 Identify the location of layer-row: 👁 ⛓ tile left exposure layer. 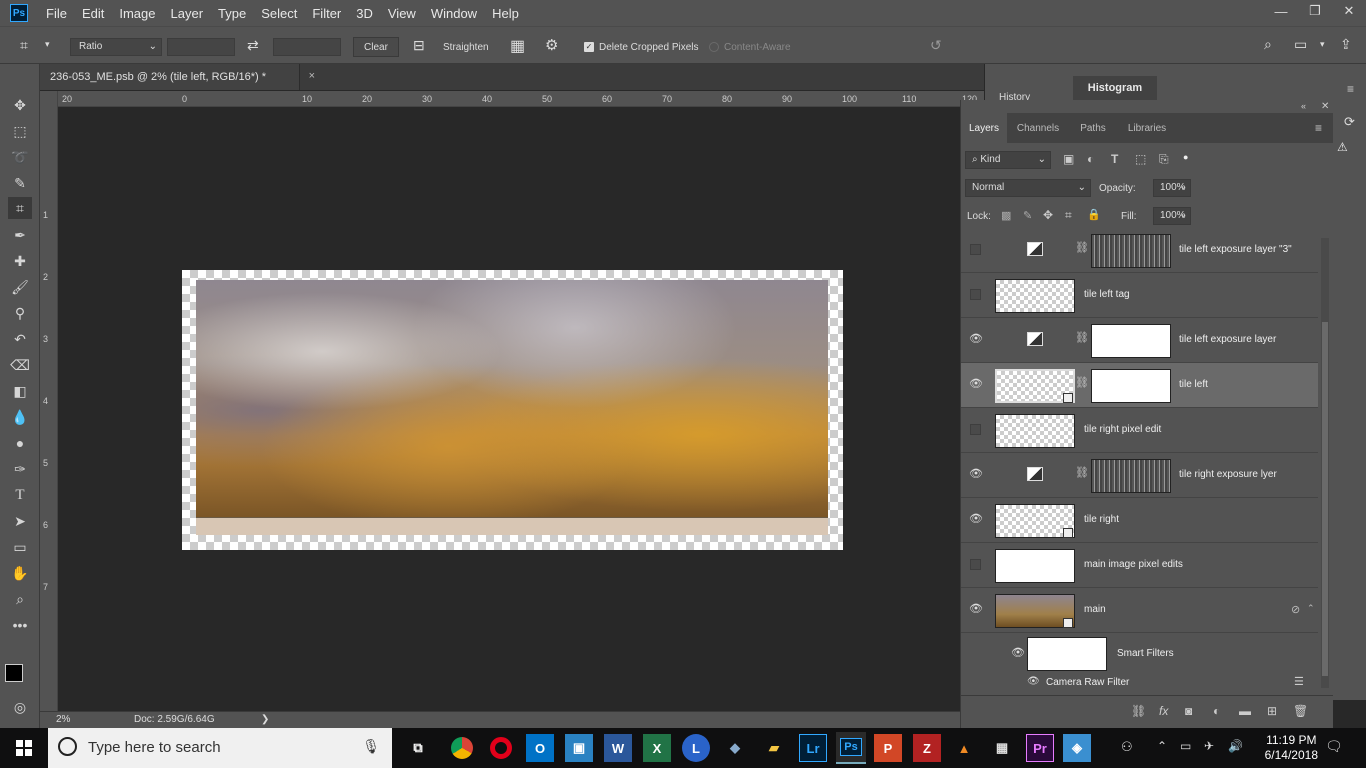
(1139, 340).